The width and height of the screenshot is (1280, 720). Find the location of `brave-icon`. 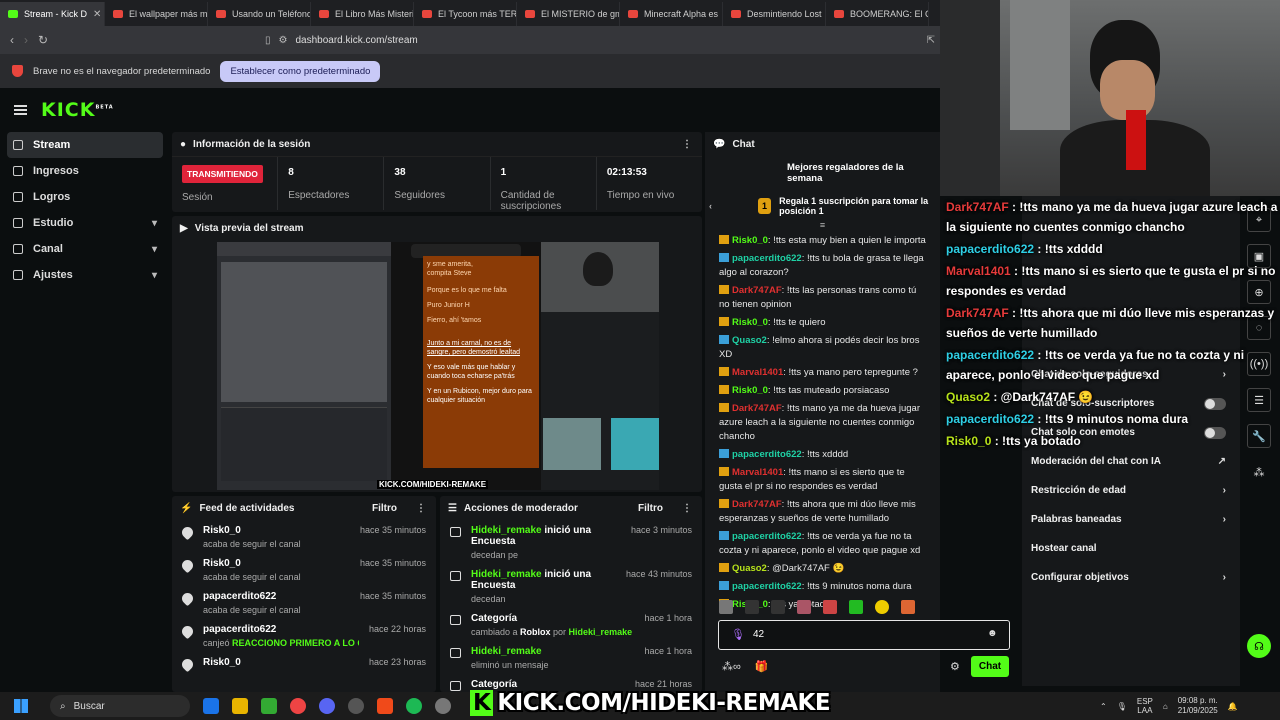

brave-icon is located at coordinates (385, 706).